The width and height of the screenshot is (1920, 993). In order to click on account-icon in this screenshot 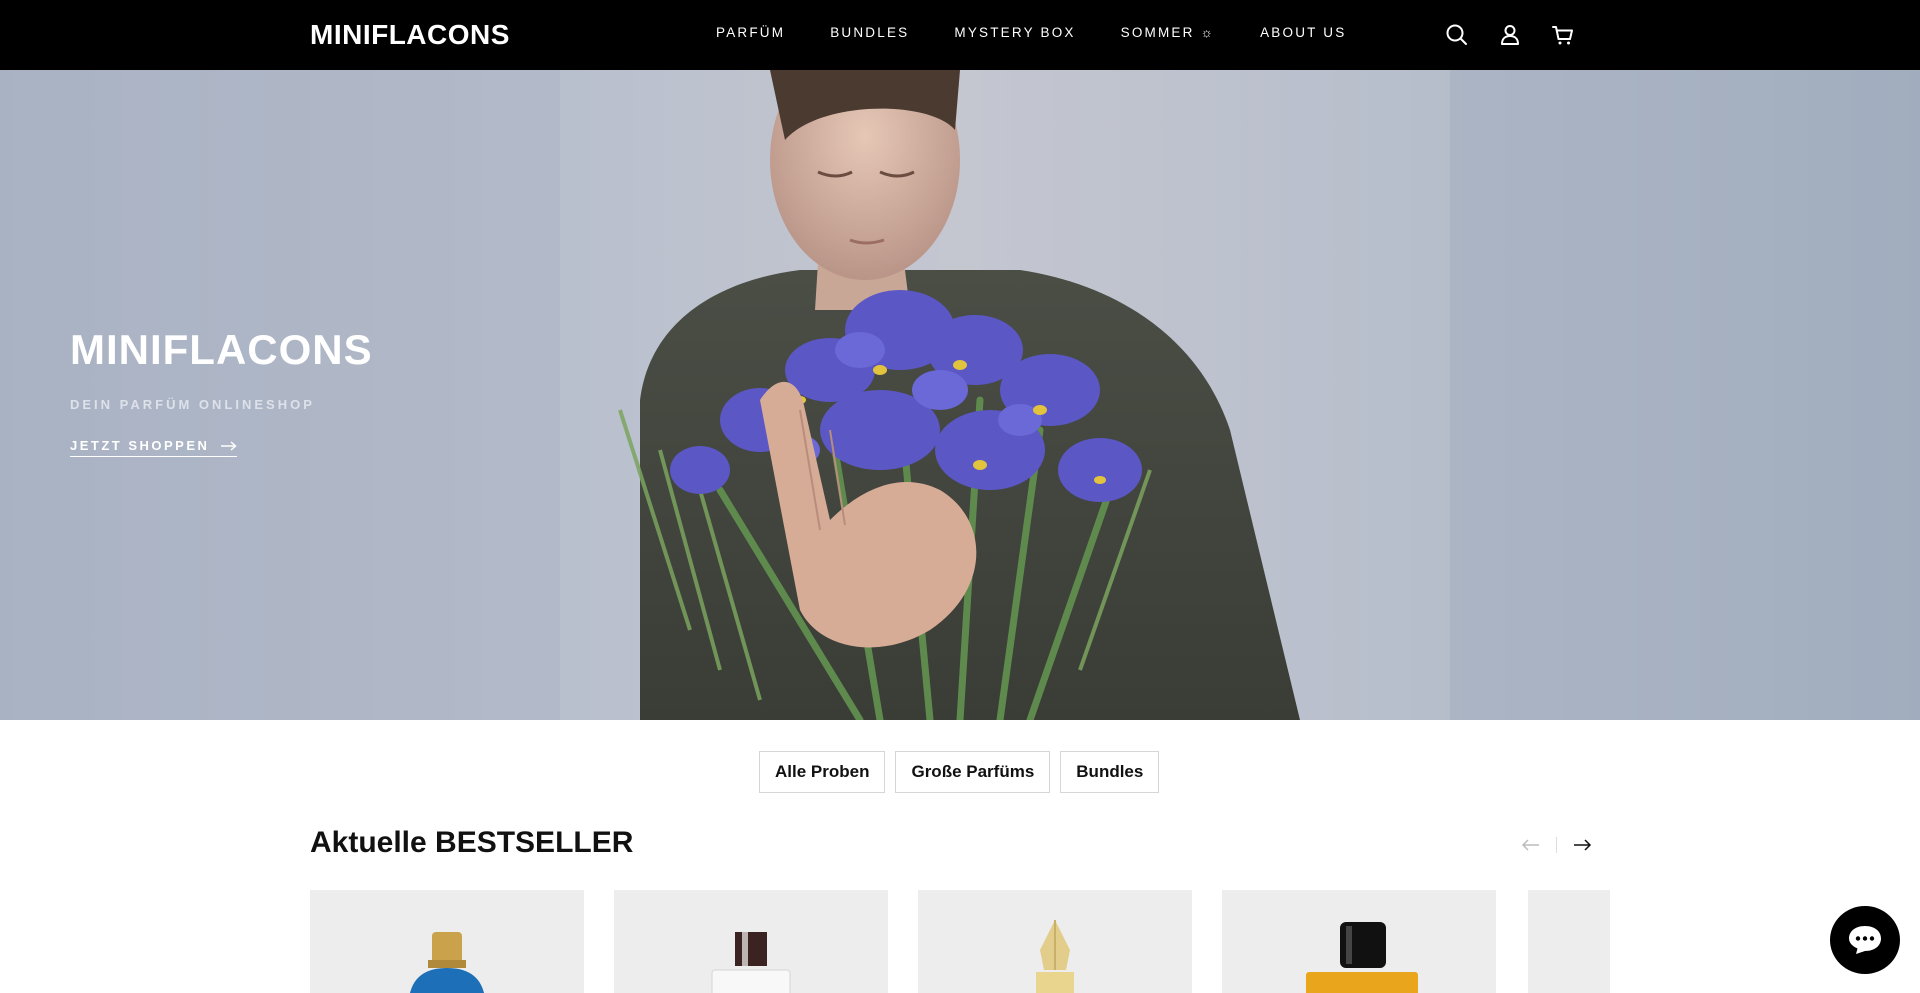, I will do `click(1510, 35)`.